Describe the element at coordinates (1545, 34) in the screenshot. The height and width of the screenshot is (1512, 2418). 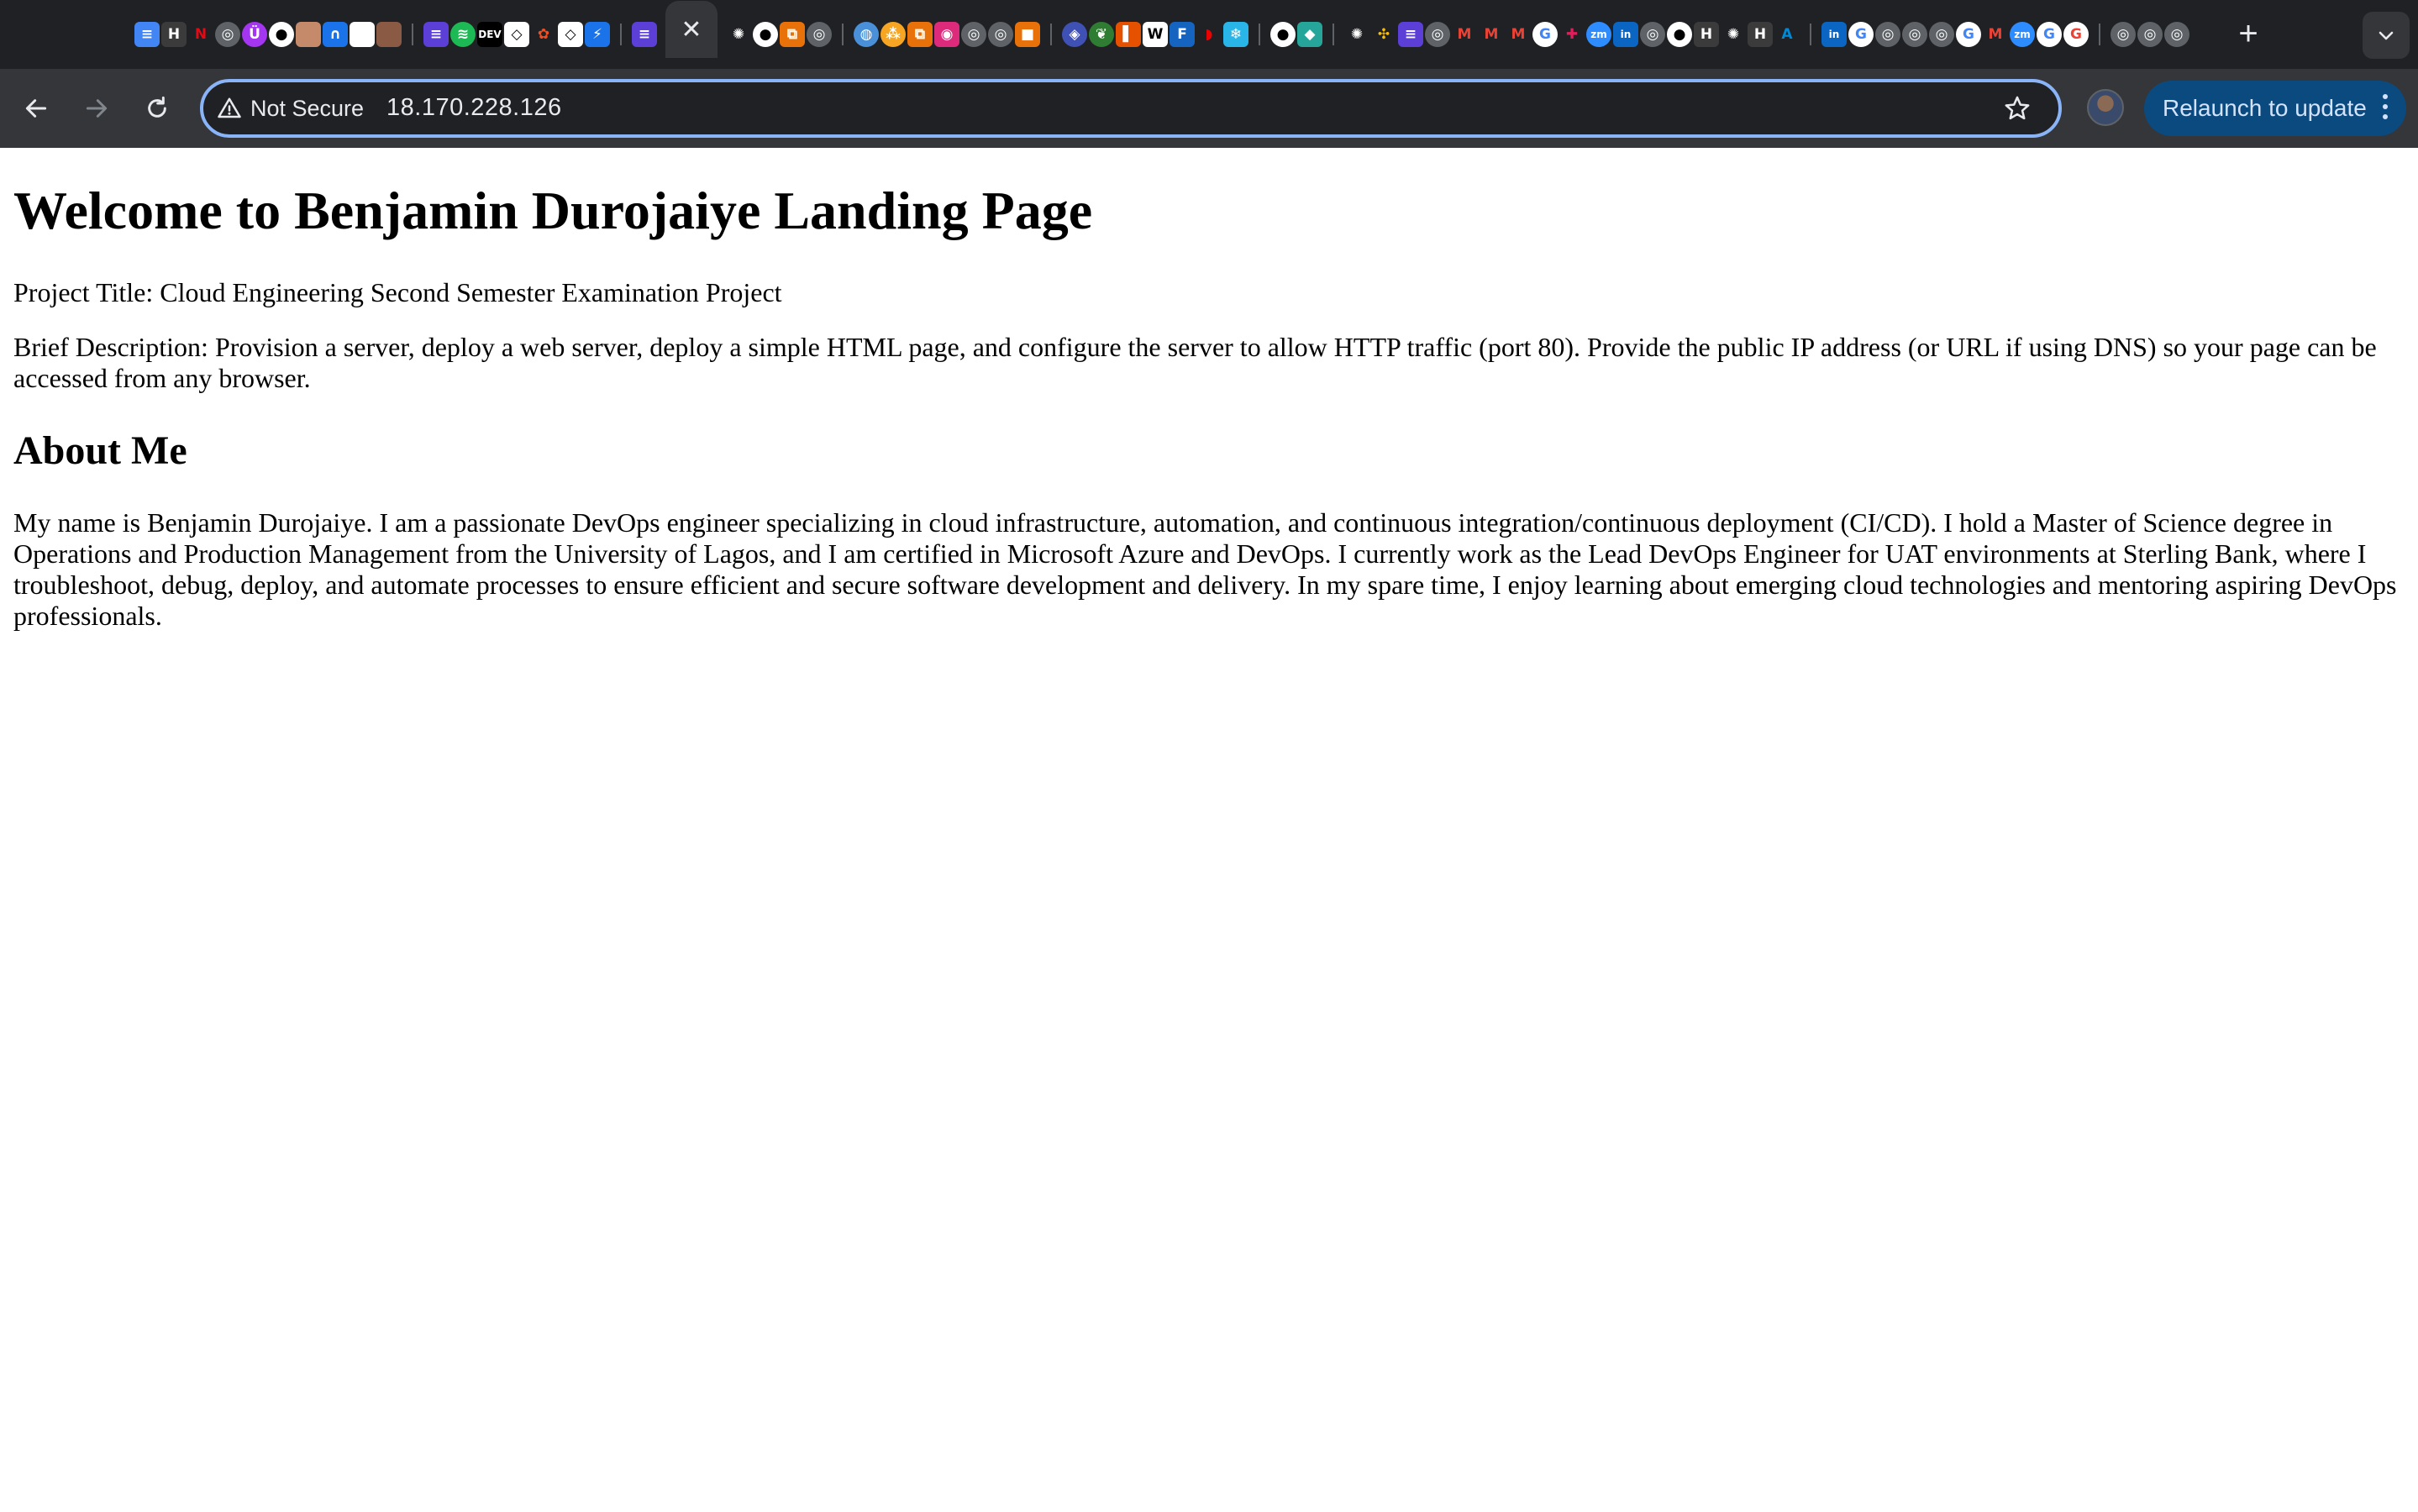
I see `google-icon: G` at that location.